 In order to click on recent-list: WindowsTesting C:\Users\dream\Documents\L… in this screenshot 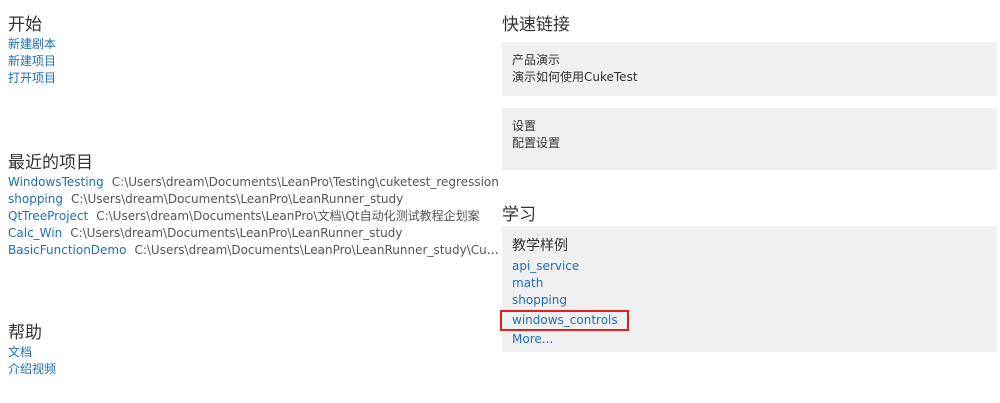, I will do `click(254, 216)`.